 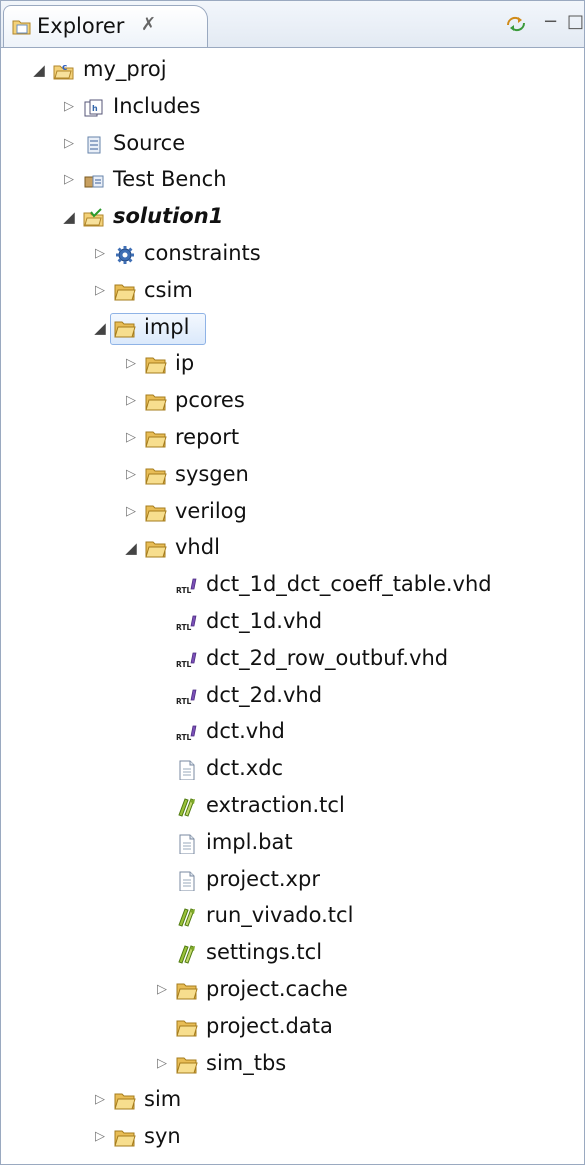 I want to click on tree-item: RTL dct_1d.vhd, so click(x=292, y=623).